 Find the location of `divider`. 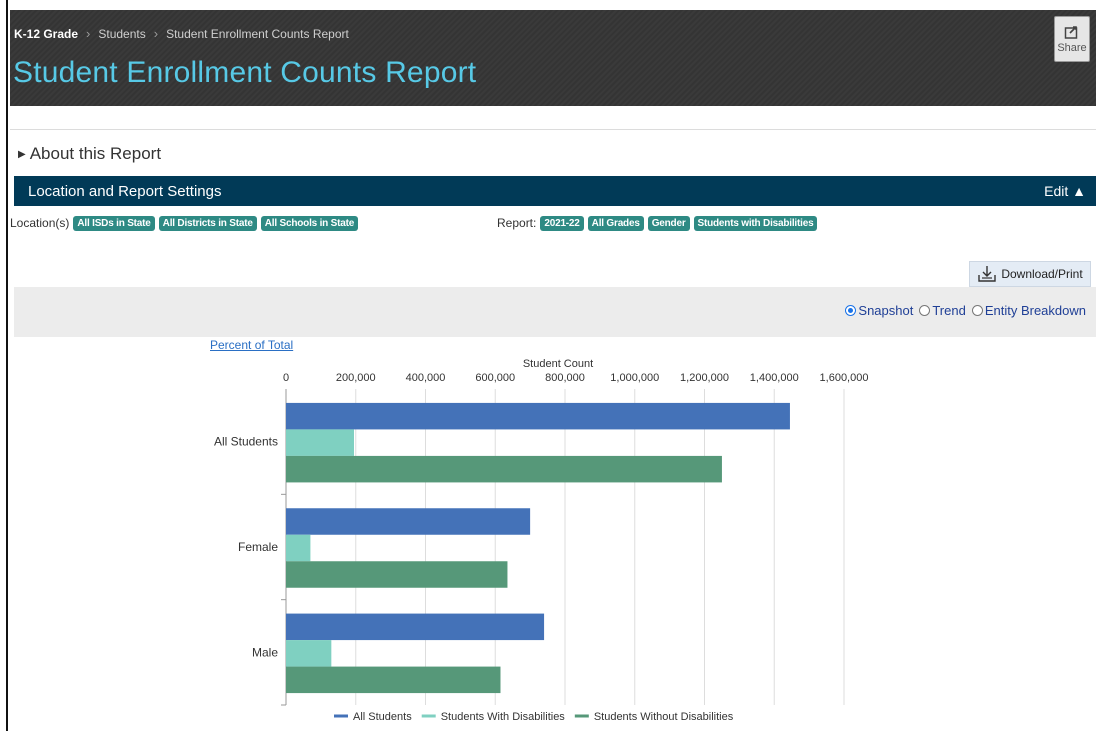

divider is located at coordinates (553, 129).